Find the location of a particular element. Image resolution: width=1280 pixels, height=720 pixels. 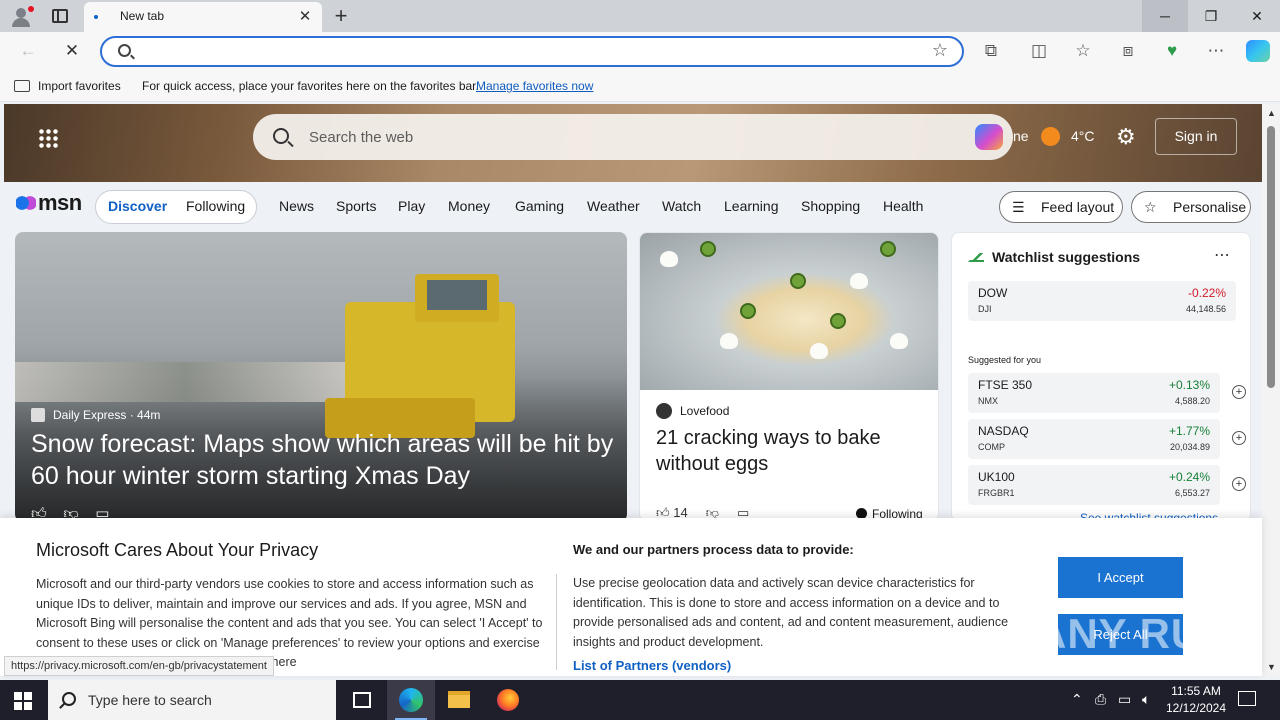

news-source: Lovefood is located at coordinates (692, 411).